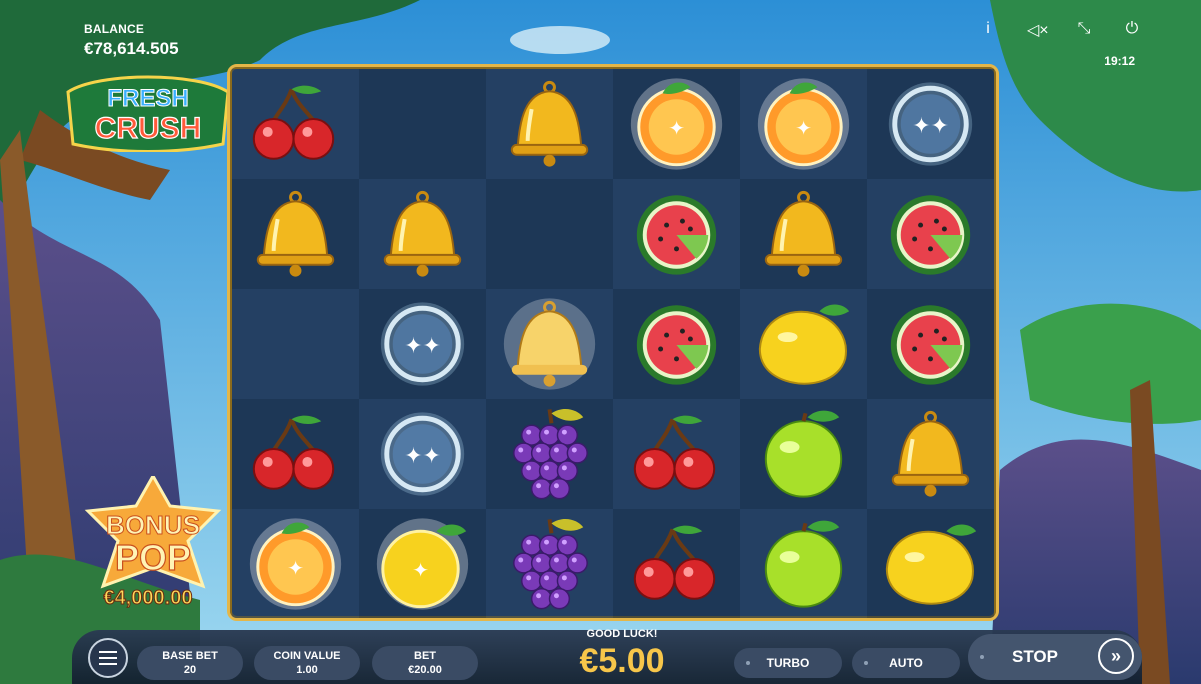  I want to click on top-toolbar: i ◁× ⤡ ⏻, so click(1060, 30).